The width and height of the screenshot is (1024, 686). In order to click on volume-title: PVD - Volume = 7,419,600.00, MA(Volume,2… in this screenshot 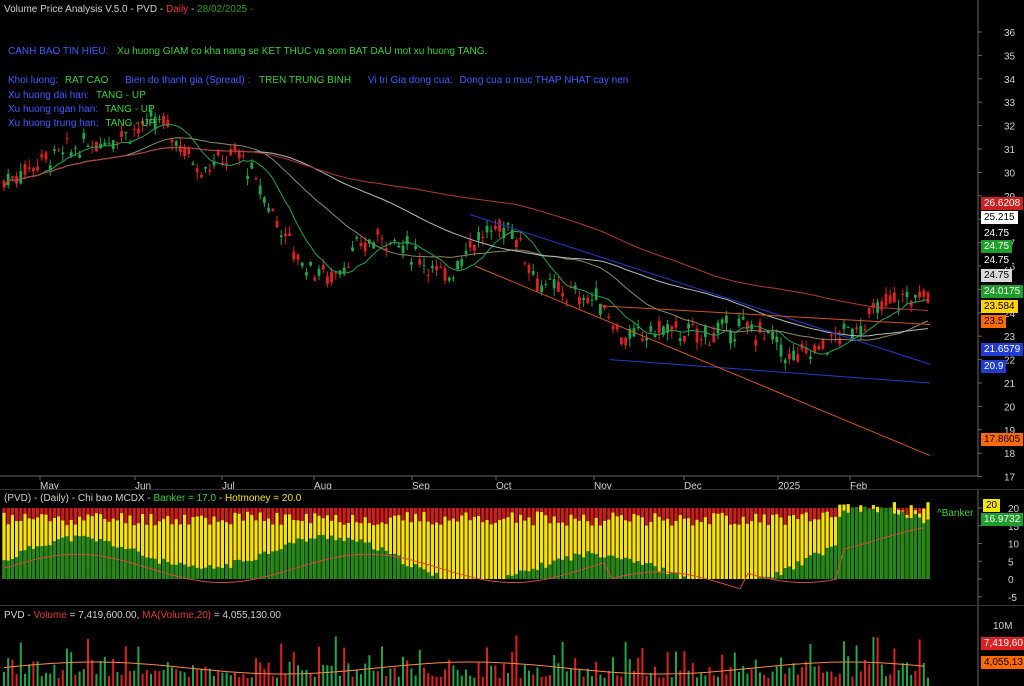, I will do `click(142, 615)`.